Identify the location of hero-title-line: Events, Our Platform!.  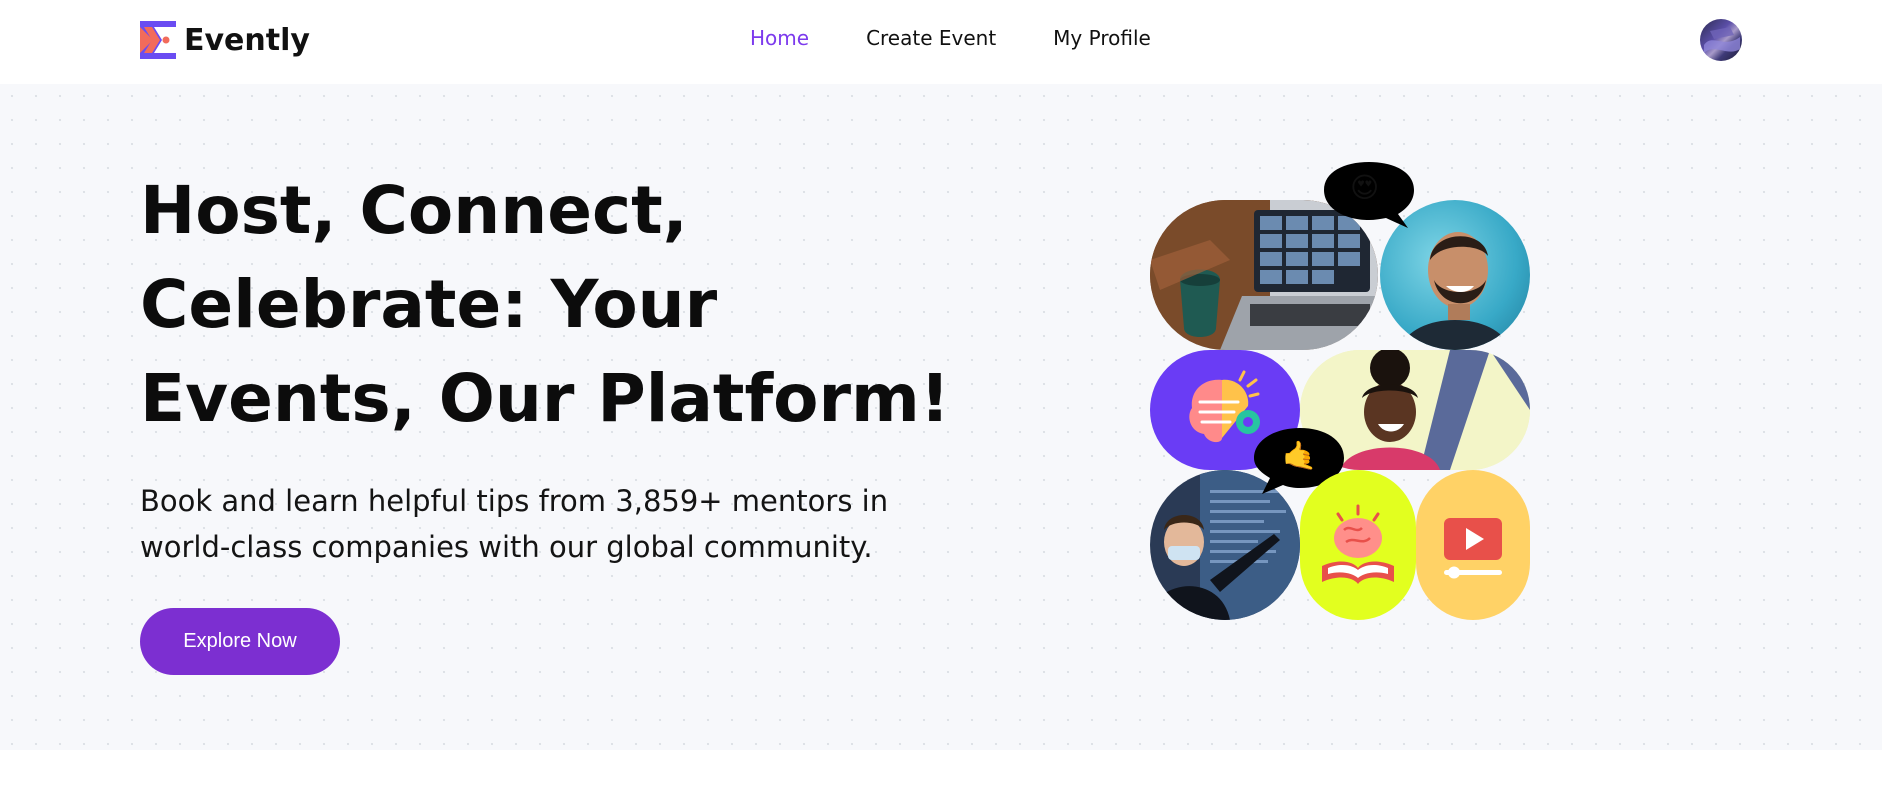
(545, 398).